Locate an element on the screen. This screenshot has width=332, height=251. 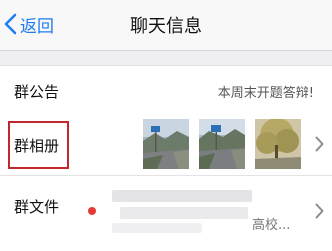
page-title: 聊天信息 is located at coordinates (166, 26).